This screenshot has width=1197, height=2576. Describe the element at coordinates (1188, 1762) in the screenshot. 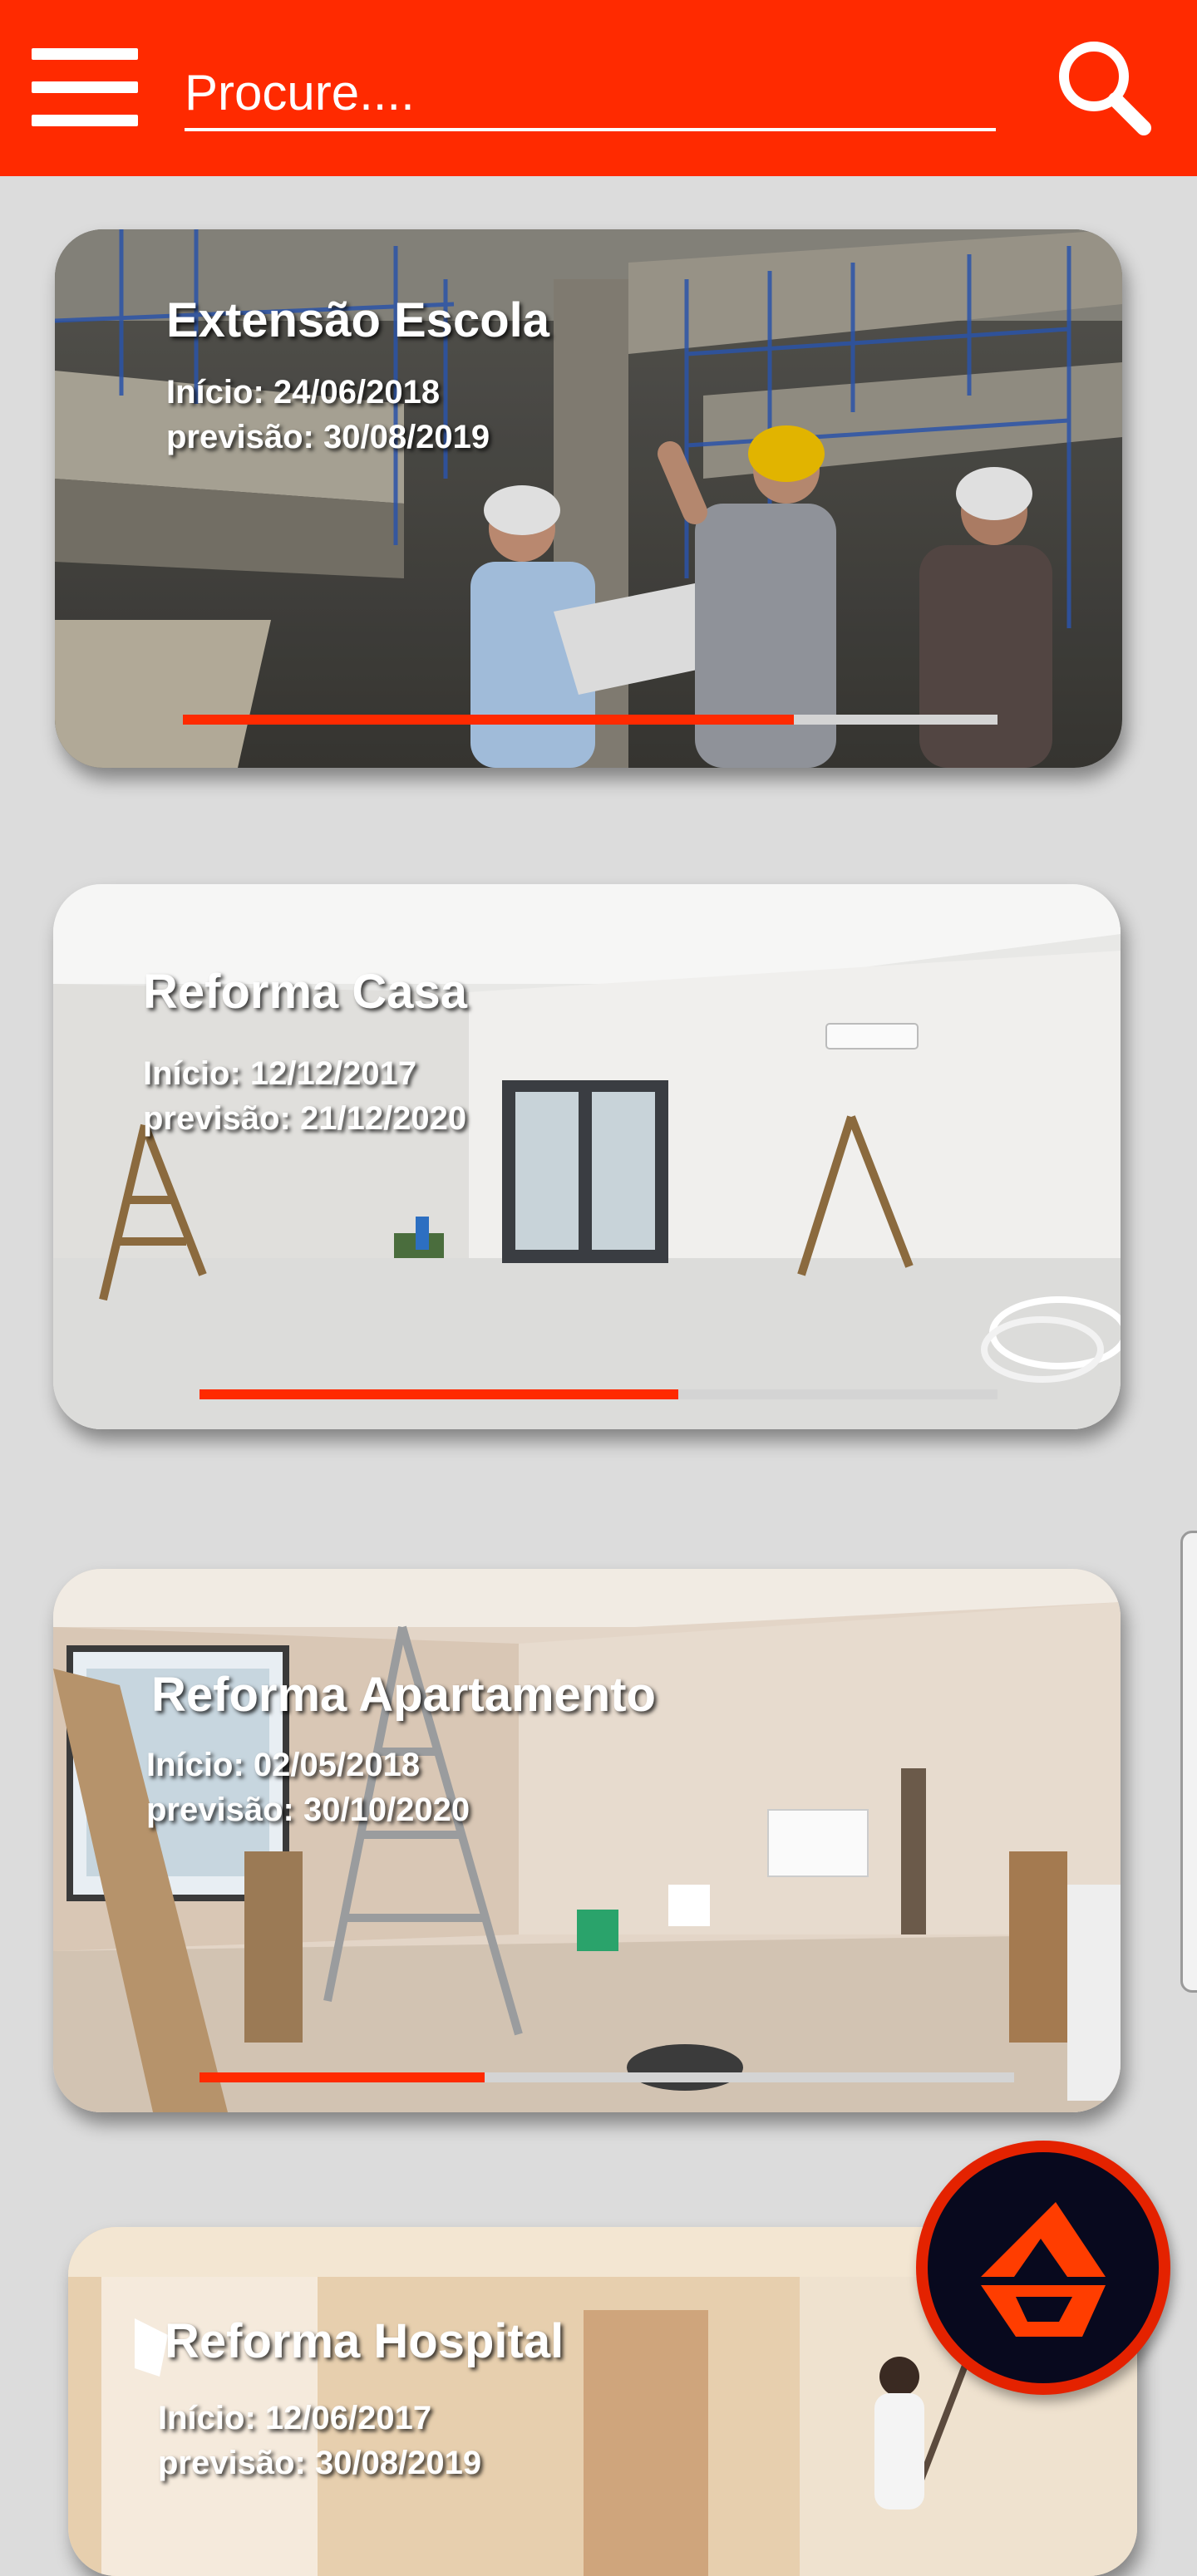

I see `scroll-handle` at that location.